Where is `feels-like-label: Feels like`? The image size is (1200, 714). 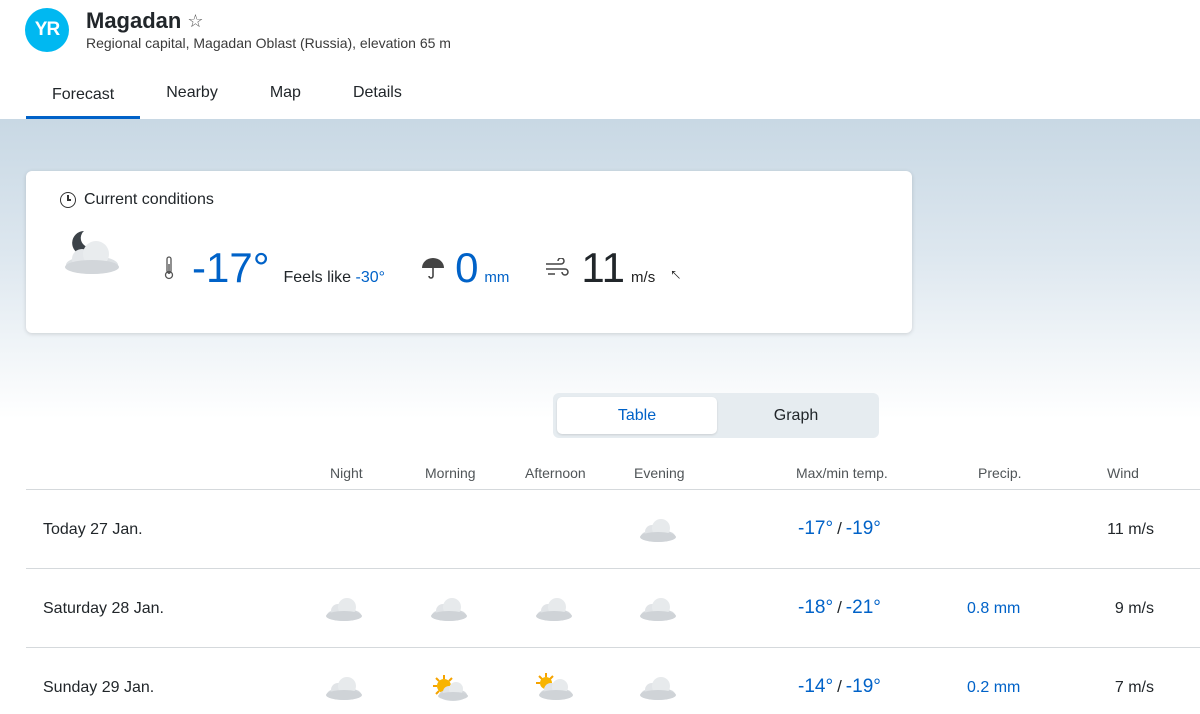 feels-like-label: Feels like is located at coordinates (319, 277).